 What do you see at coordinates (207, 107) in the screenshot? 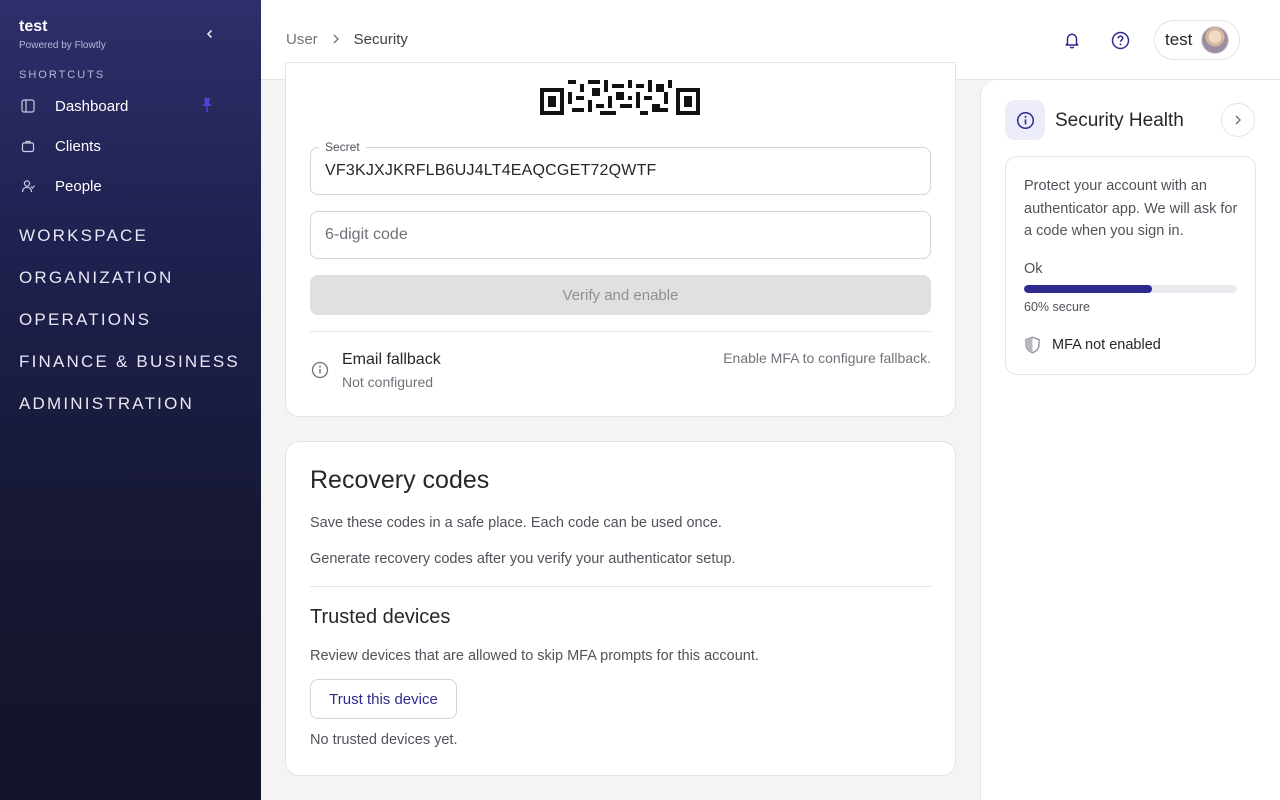
I see `pin-icon` at bounding box center [207, 107].